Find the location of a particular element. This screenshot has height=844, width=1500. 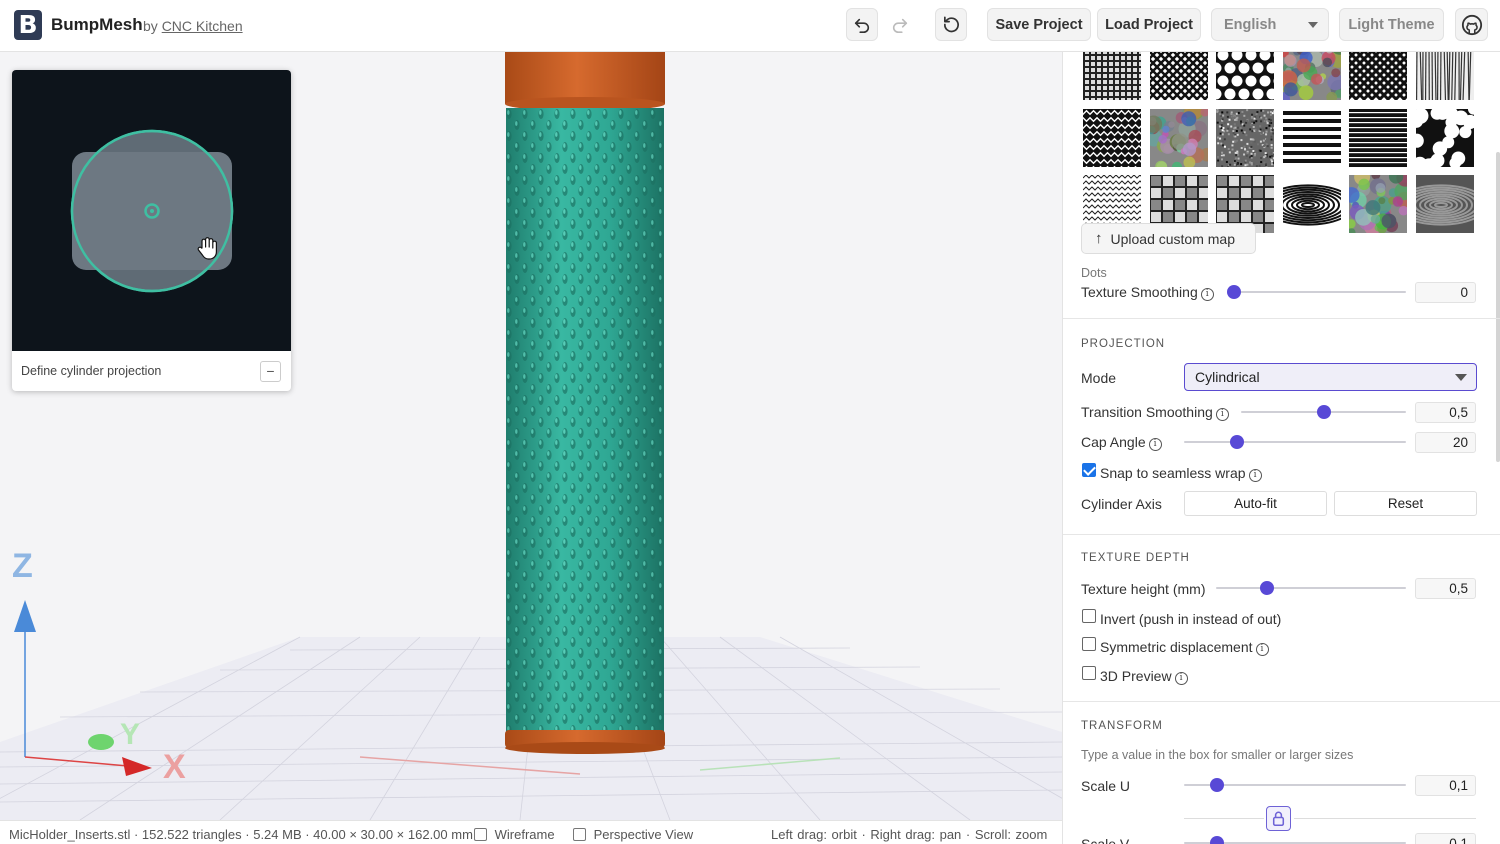

upload-custom-map-button: ↑ Upload custom map is located at coordinates (1168, 238).